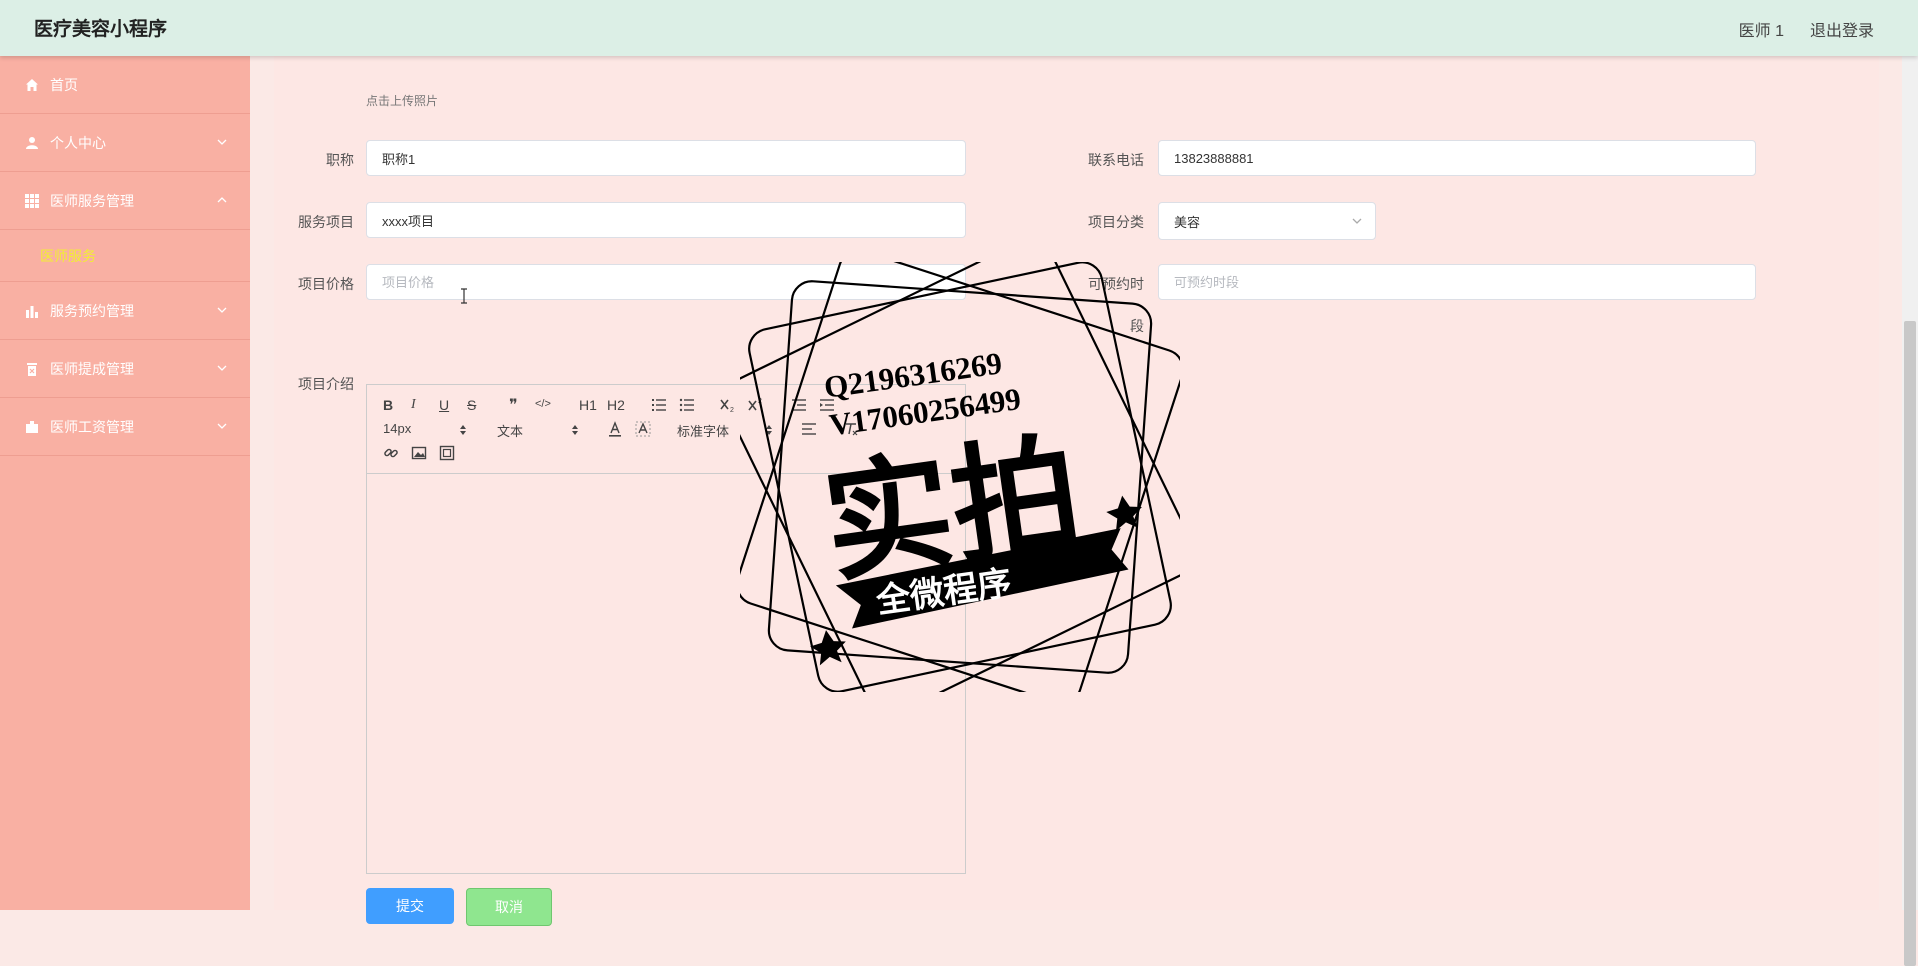  I want to click on sidebar-item-doctor-service: 医师服务管理, so click(125, 201).